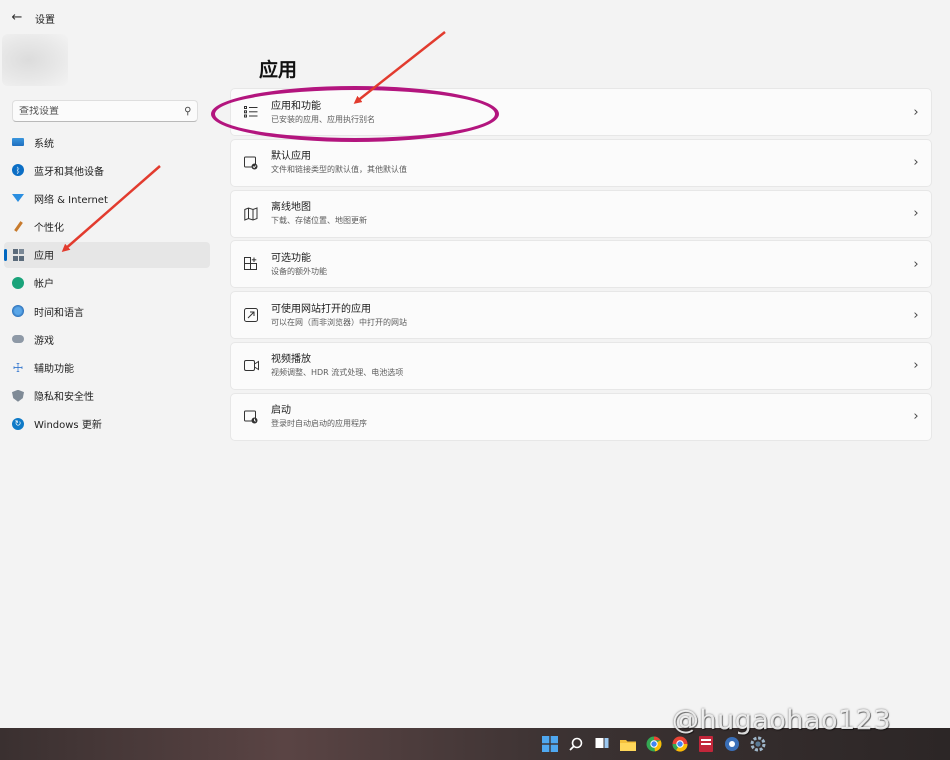 This screenshot has height=760, width=950. I want to click on watermark: @hugaohao123, so click(782, 720).